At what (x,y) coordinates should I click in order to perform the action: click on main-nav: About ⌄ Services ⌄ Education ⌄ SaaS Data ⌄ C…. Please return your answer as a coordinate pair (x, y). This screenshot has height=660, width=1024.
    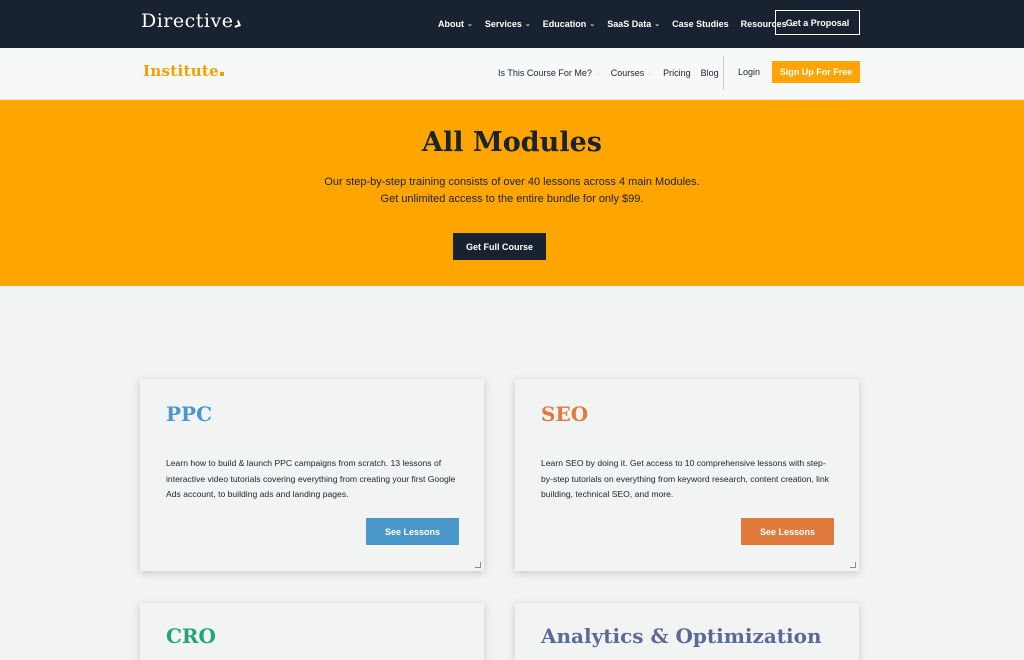
    Looking at the image, I should click on (617, 24).